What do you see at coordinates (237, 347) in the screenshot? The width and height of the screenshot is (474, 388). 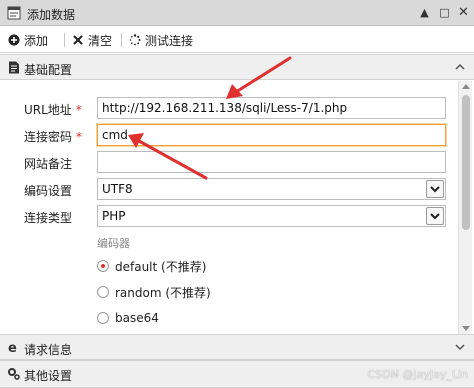 I see `section-request-header: e 请求信息` at bounding box center [237, 347].